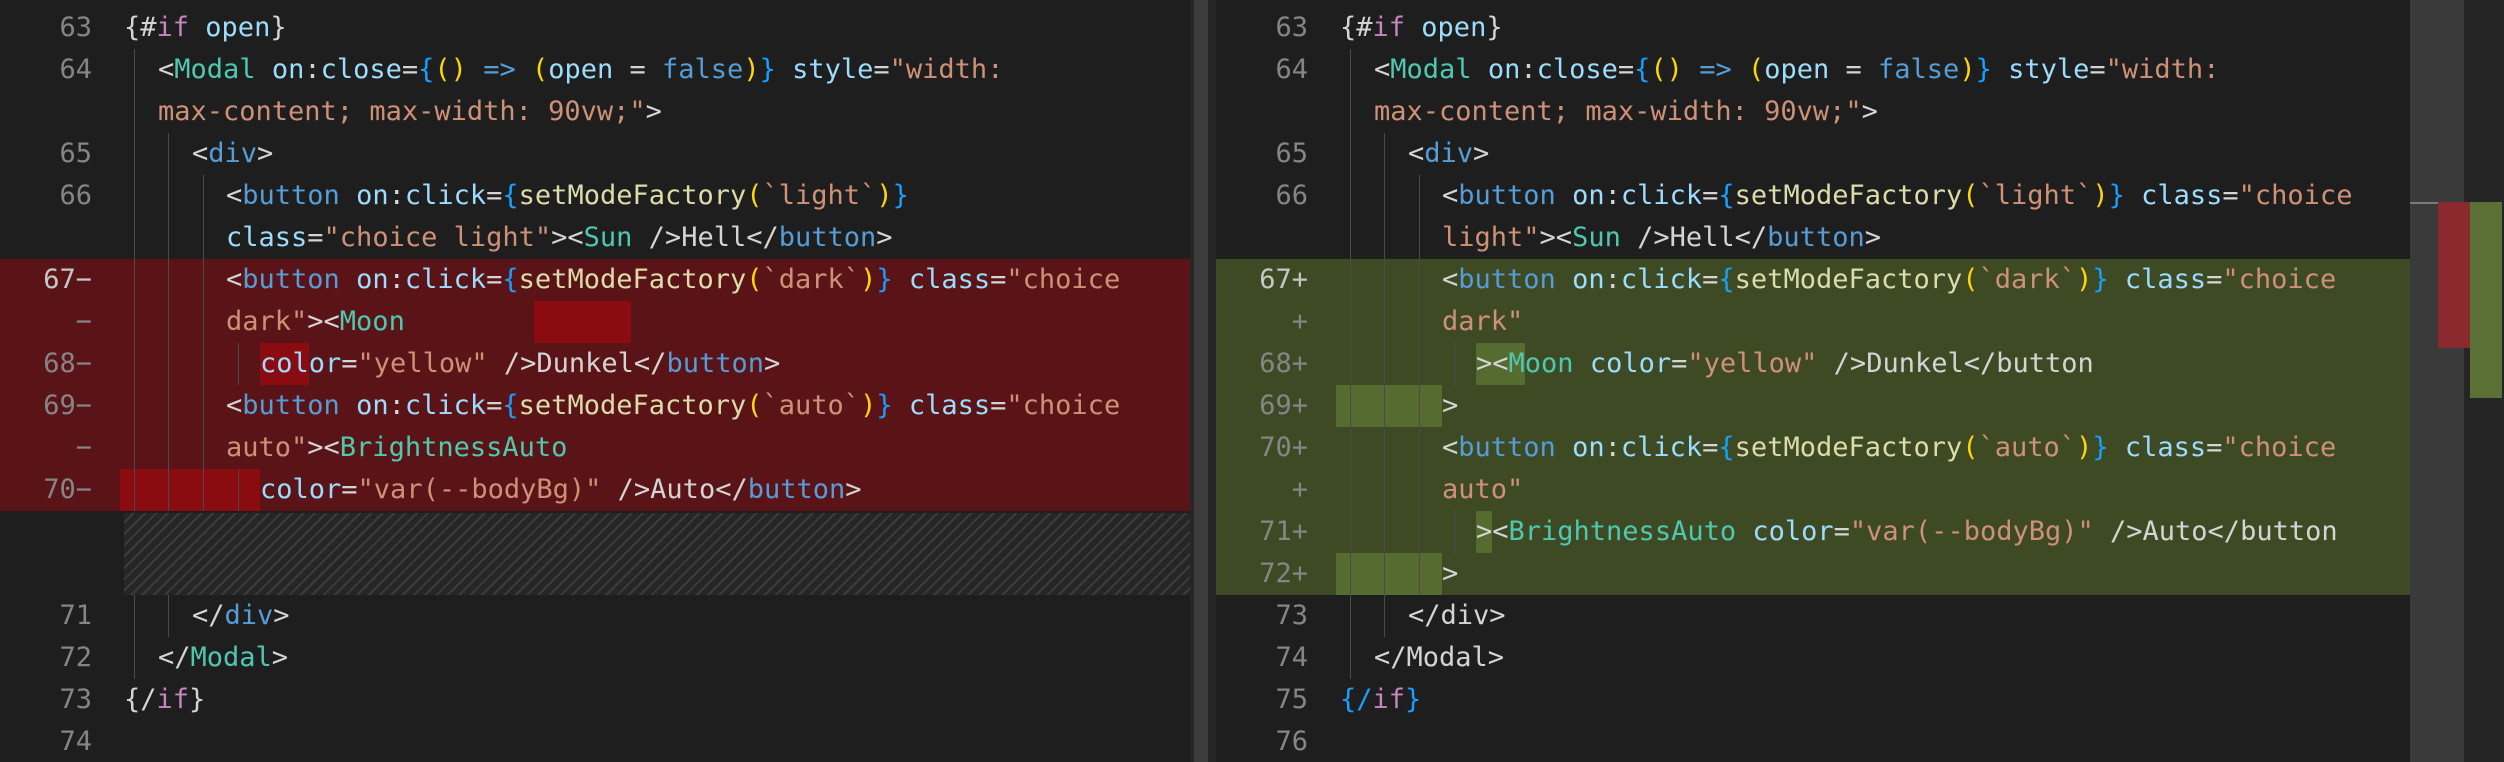  I want to click on code-text: auto", so click(1482, 490).